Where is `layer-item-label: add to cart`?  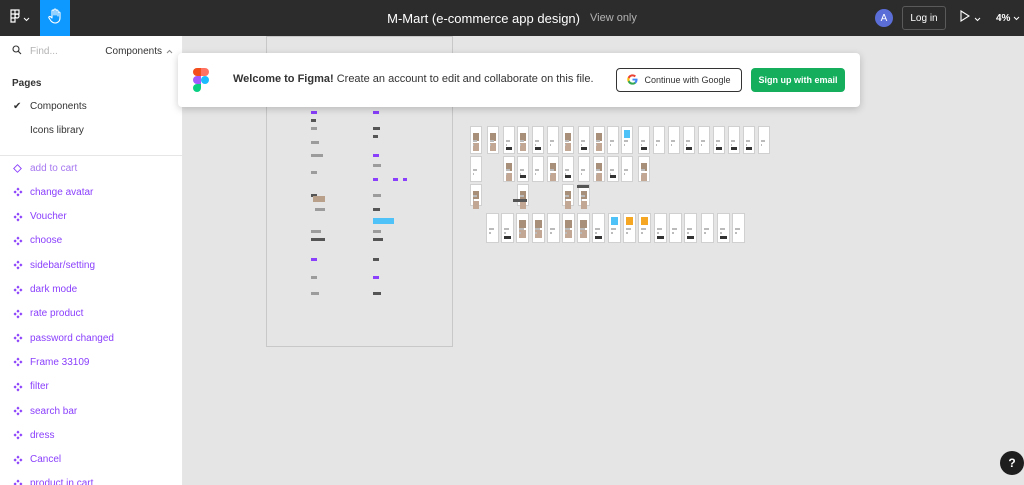 layer-item-label: add to cart is located at coordinates (54, 168).